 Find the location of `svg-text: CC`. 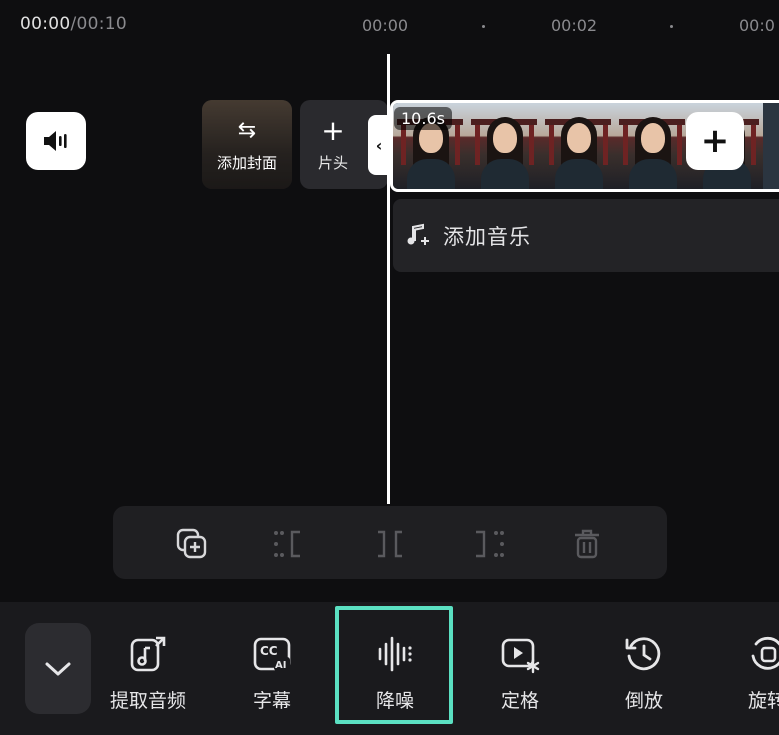

svg-text: CC is located at coordinates (269, 651).